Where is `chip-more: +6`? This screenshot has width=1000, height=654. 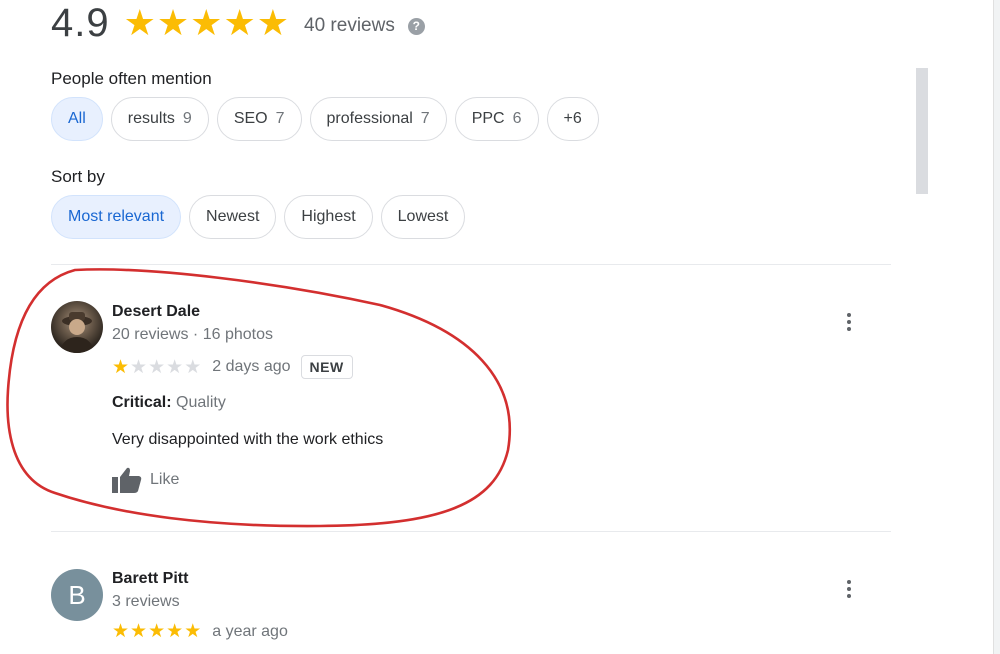
chip-more: +6 is located at coordinates (572, 119).